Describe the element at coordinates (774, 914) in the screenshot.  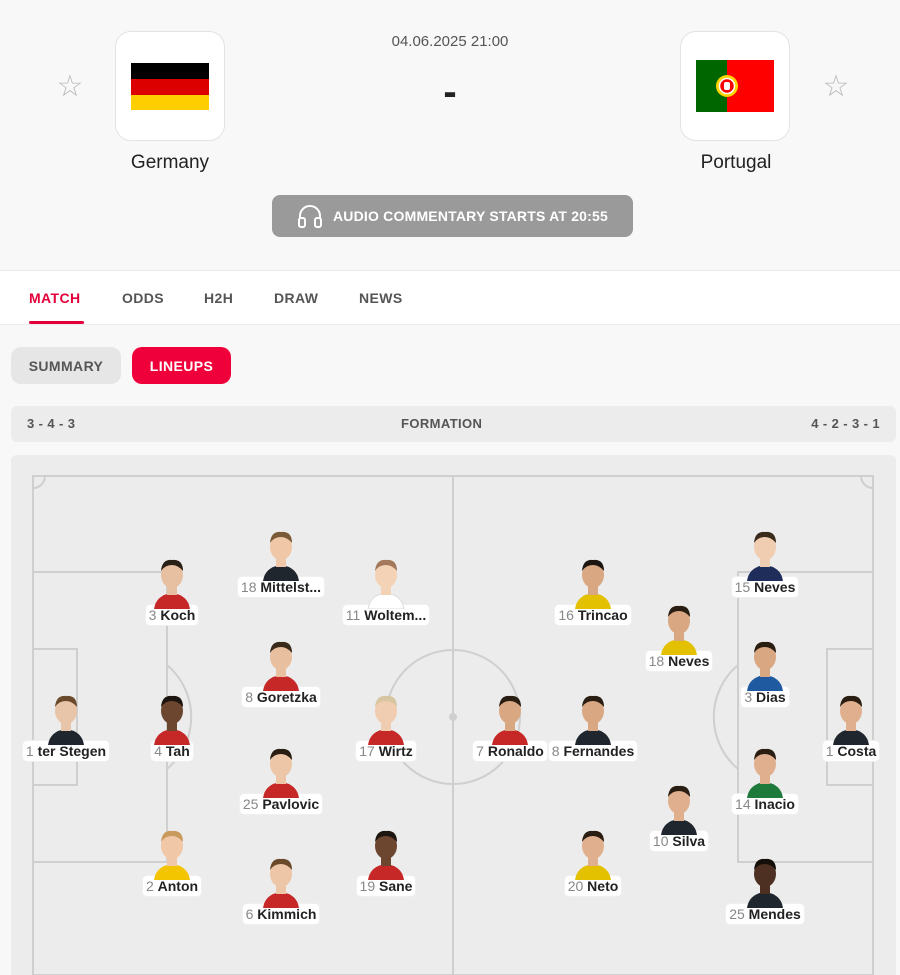
I see `player-name: Mendes` at that location.